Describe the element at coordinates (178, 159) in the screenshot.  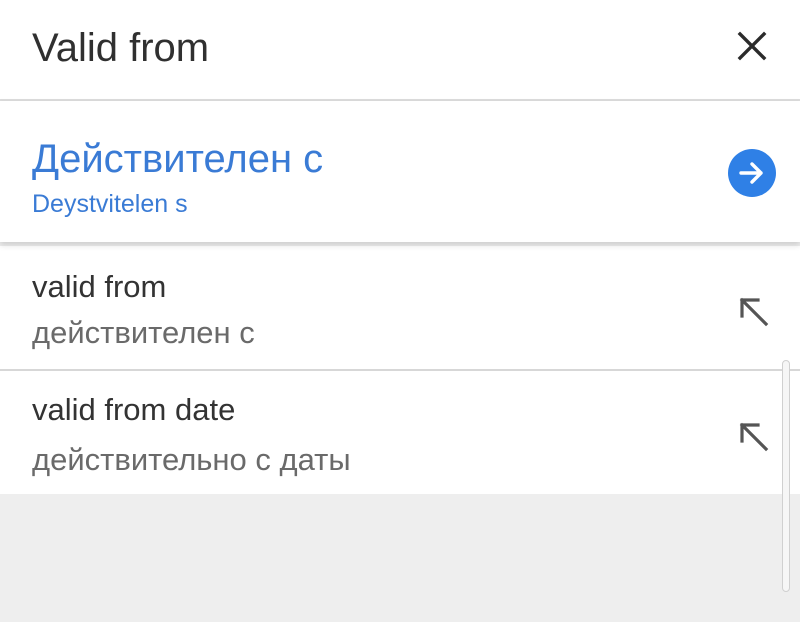
I see `translation-text: Действителен с` at that location.